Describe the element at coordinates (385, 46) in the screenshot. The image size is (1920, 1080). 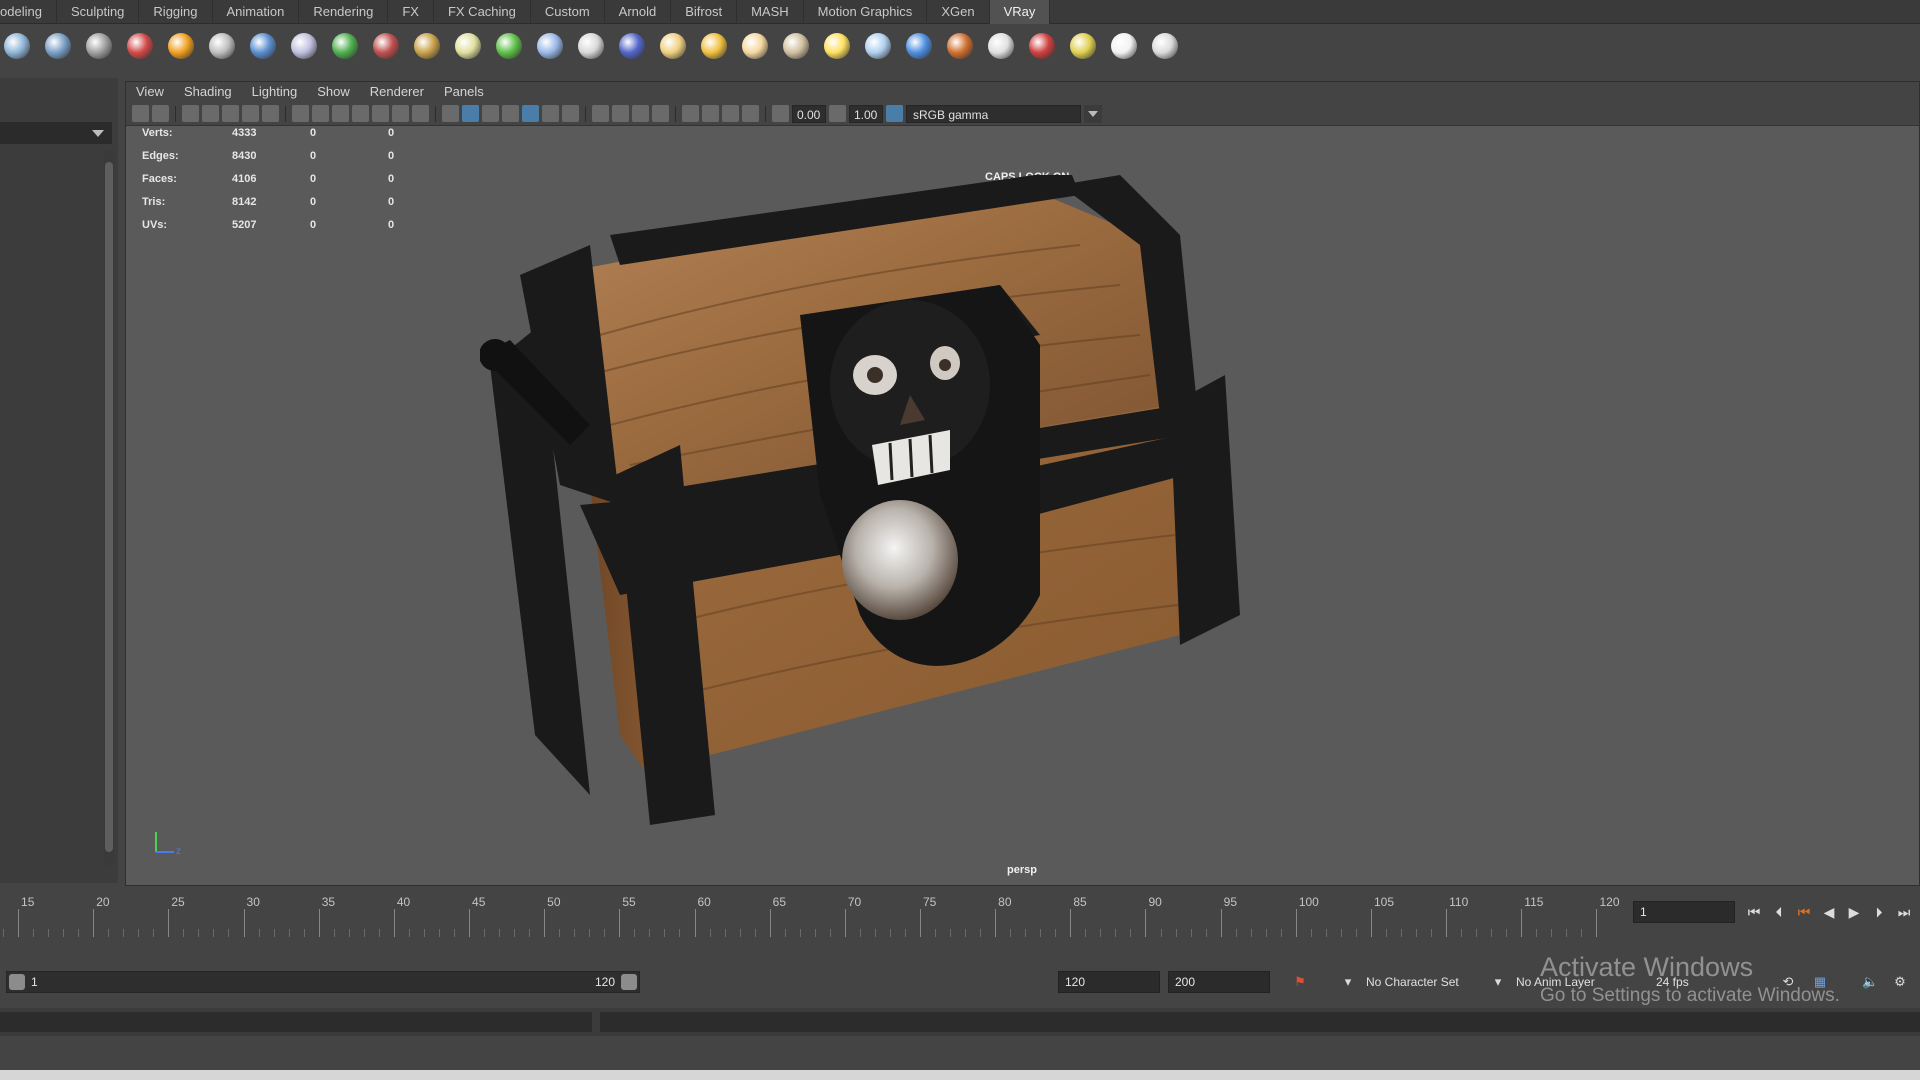
I see `fur-icon` at that location.